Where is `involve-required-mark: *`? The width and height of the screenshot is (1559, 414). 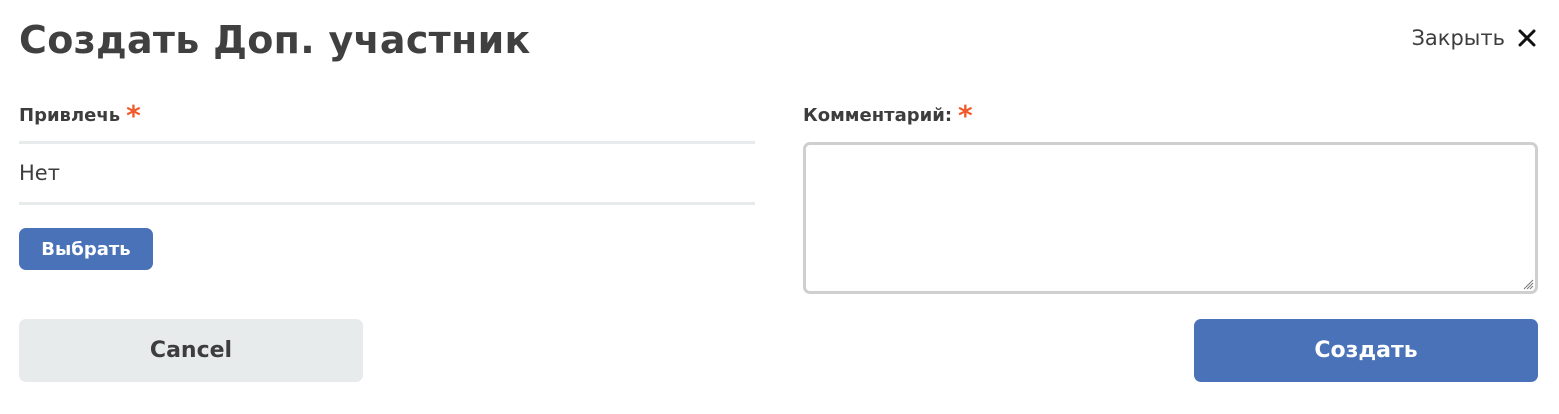
involve-required-mark: * is located at coordinates (133, 115).